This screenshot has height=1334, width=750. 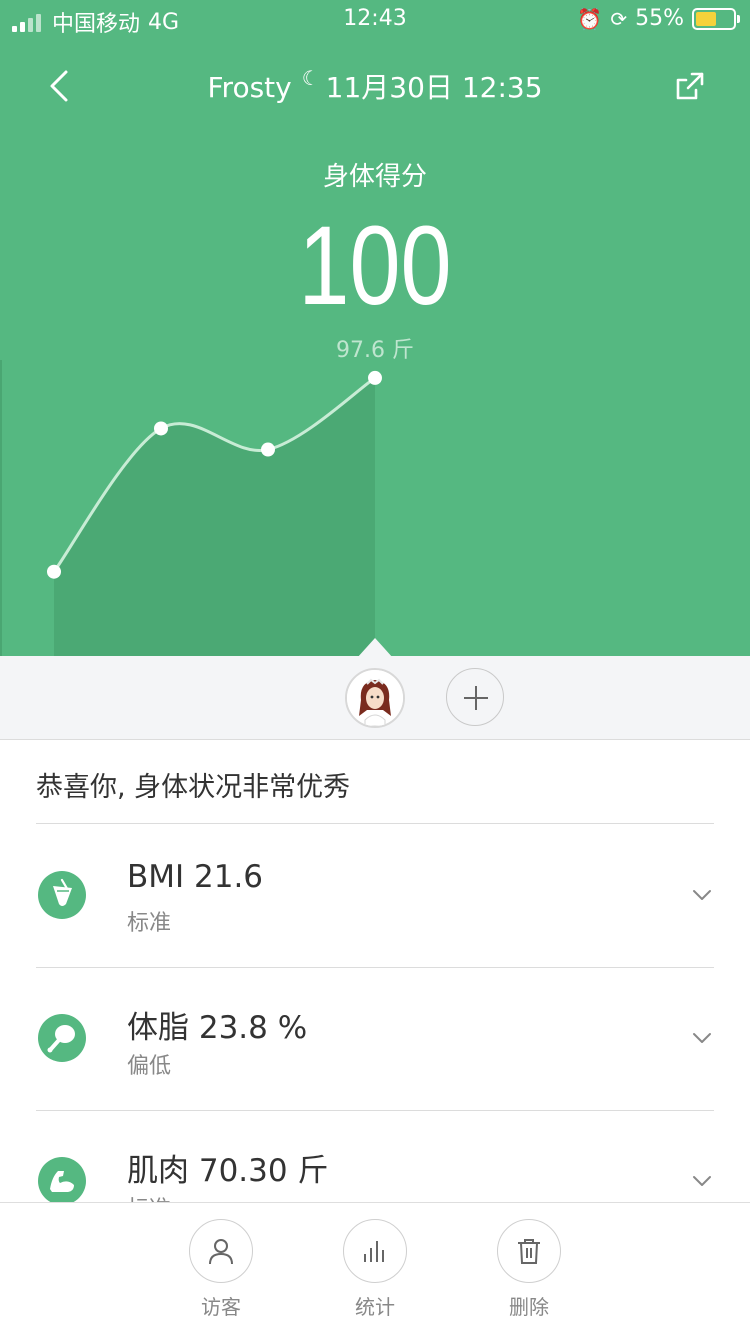 I want to click on status-bar: 中国移动 4G 12:43 ⏰ ⟳ 55%, so click(x=375, y=20).